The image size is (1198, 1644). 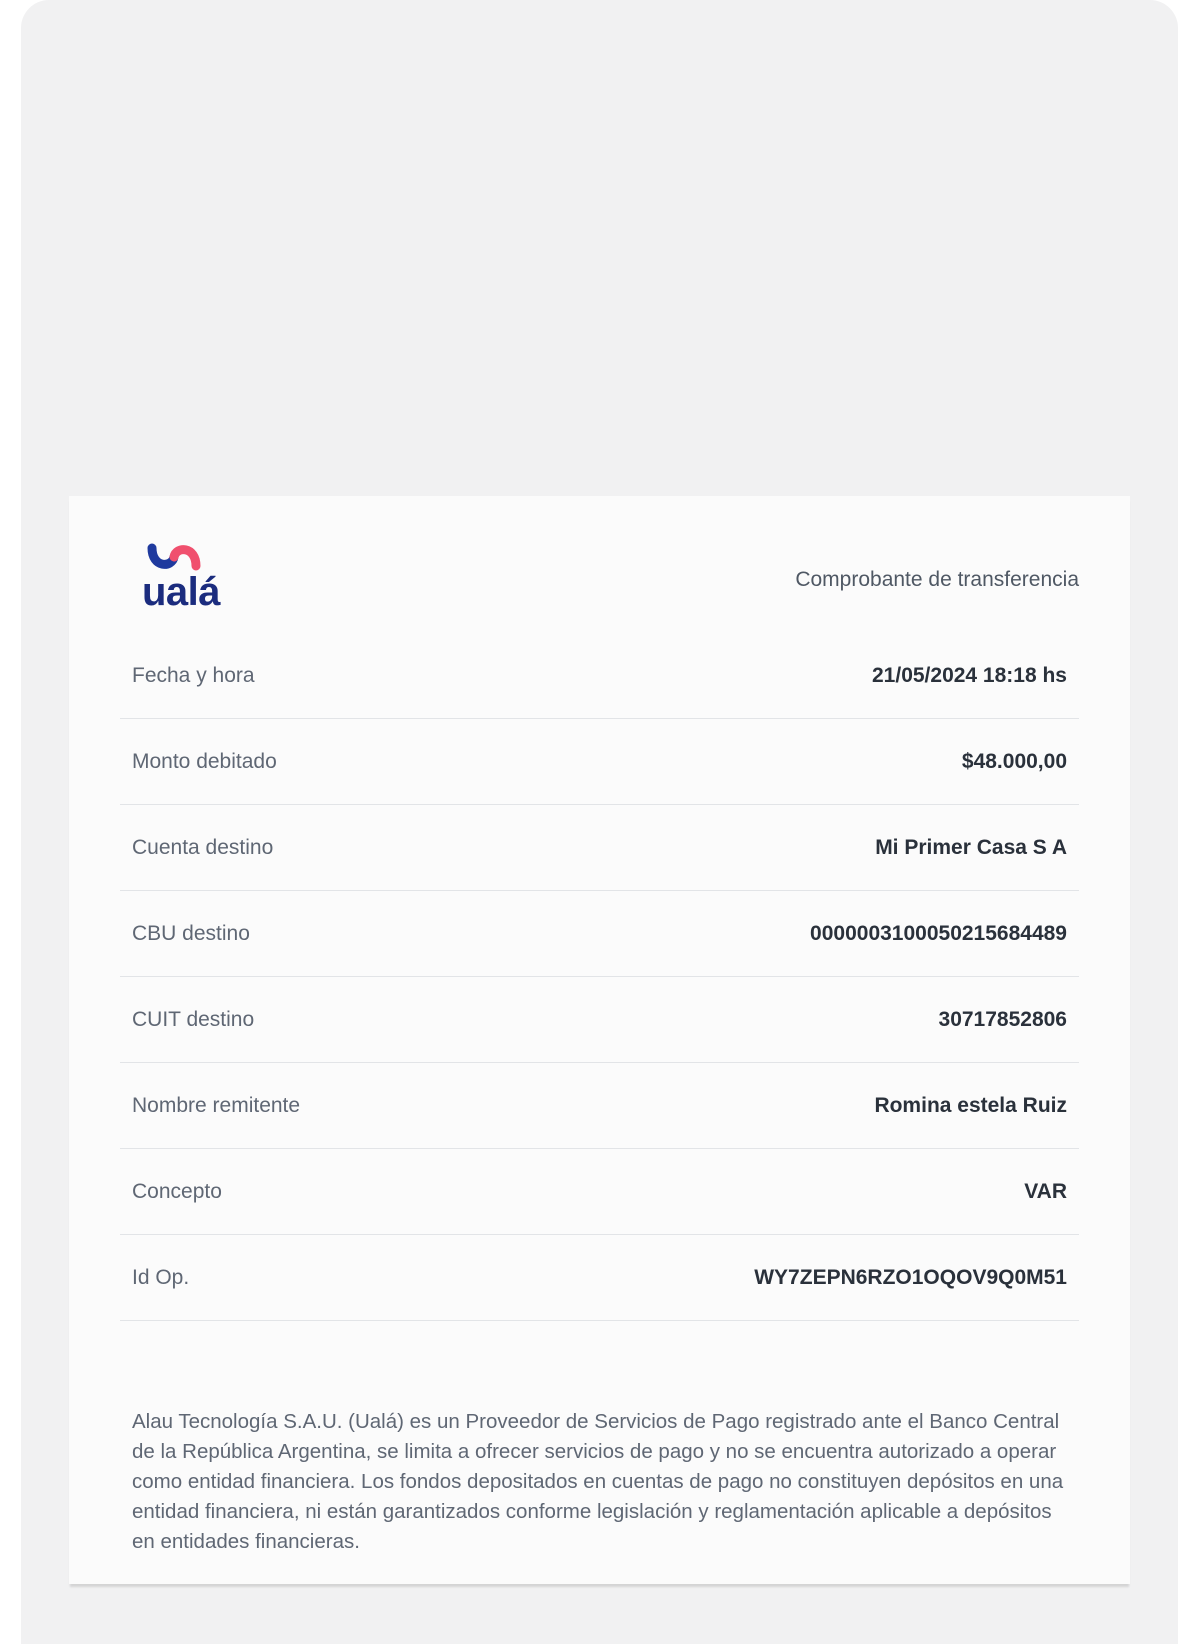 What do you see at coordinates (177, 1191) in the screenshot?
I see `row-label: Concepto` at bounding box center [177, 1191].